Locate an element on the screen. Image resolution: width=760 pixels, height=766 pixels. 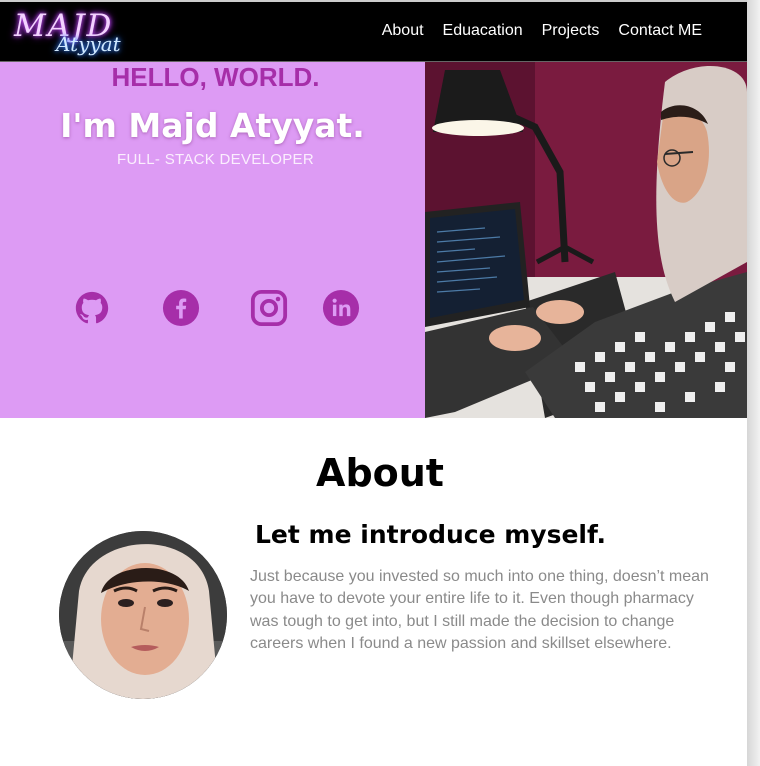
logo: MAJD Atyyat is located at coordinates (65, 34).